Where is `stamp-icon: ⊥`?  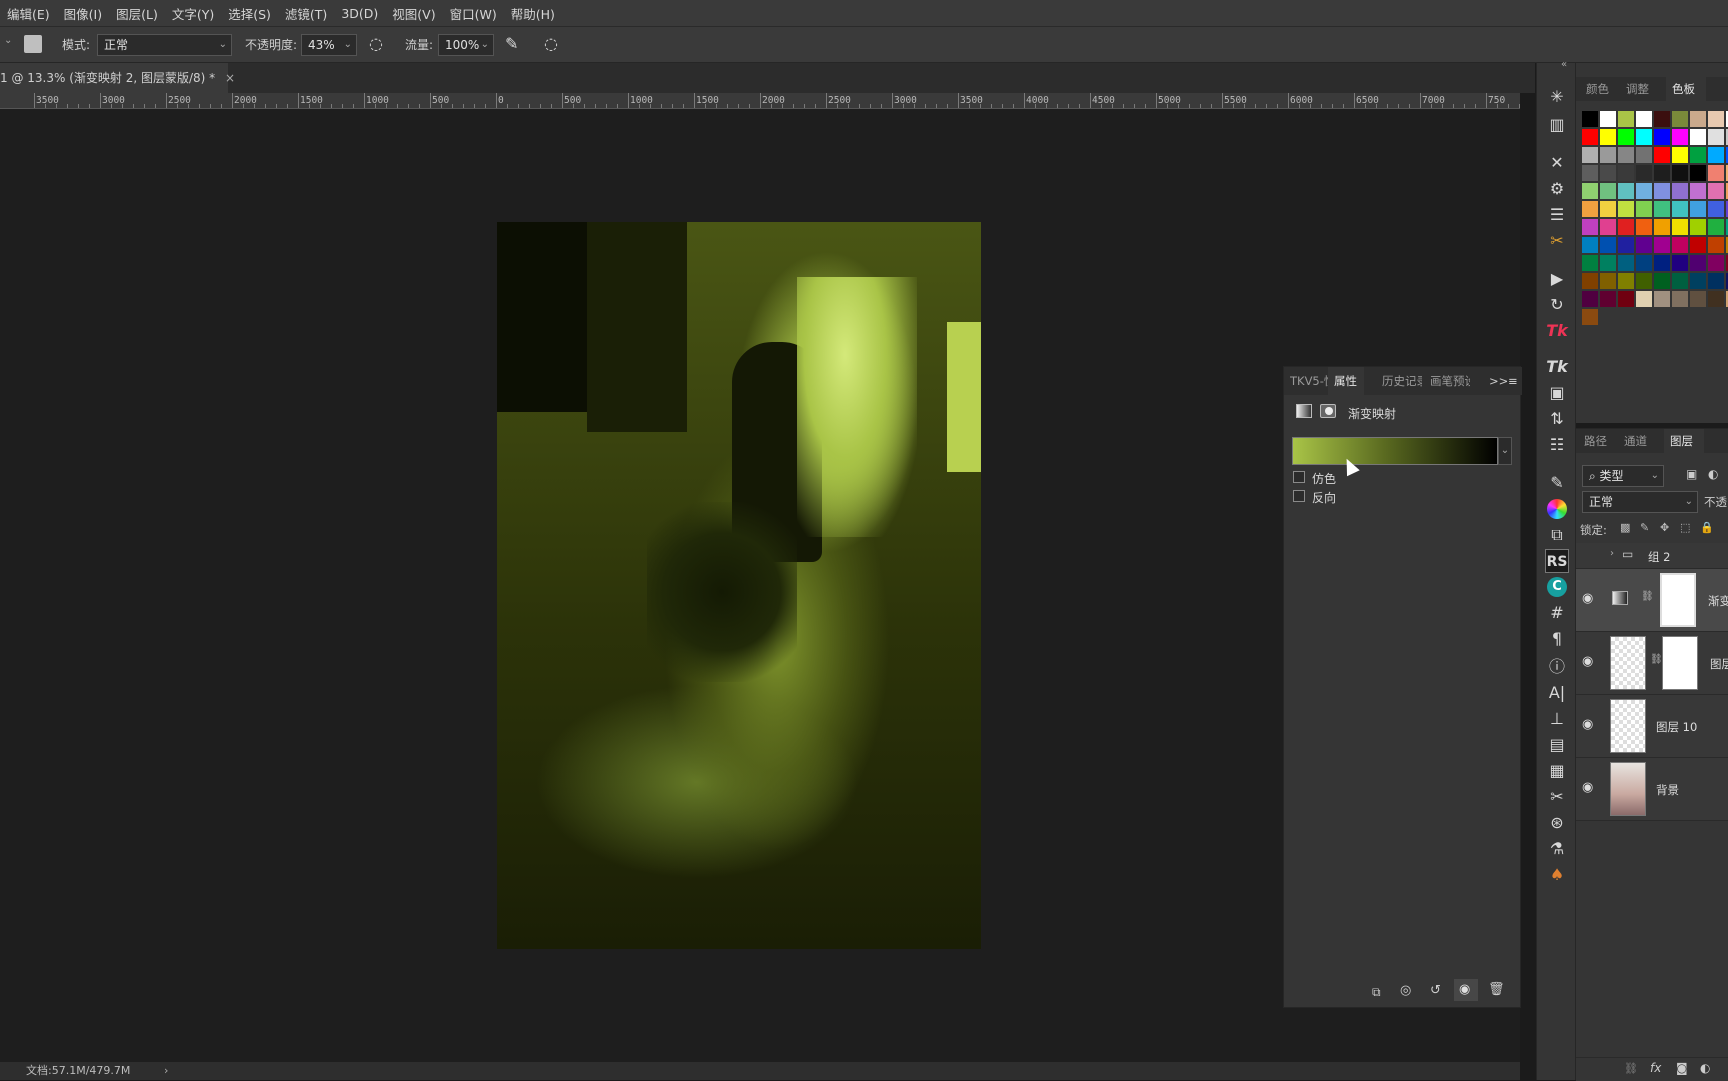 stamp-icon: ⊥ is located at coordinates (1557, 719).